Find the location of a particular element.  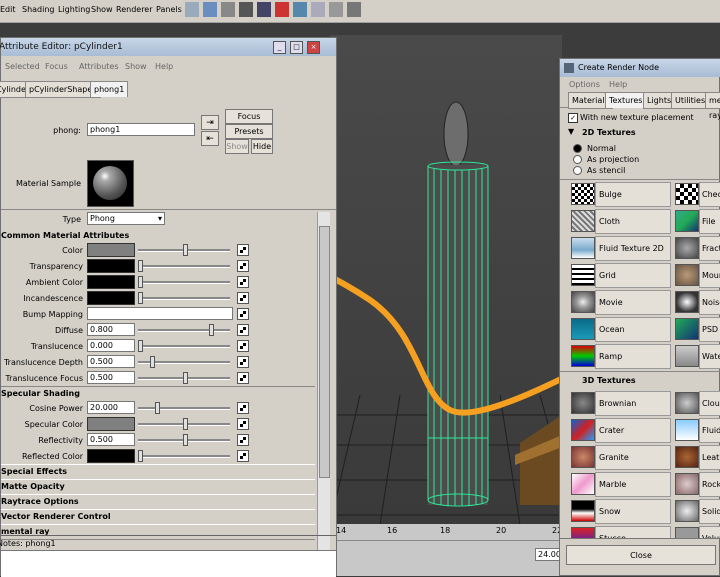

texture-brownian-button: Brownian is located at coordinates (633, 403).